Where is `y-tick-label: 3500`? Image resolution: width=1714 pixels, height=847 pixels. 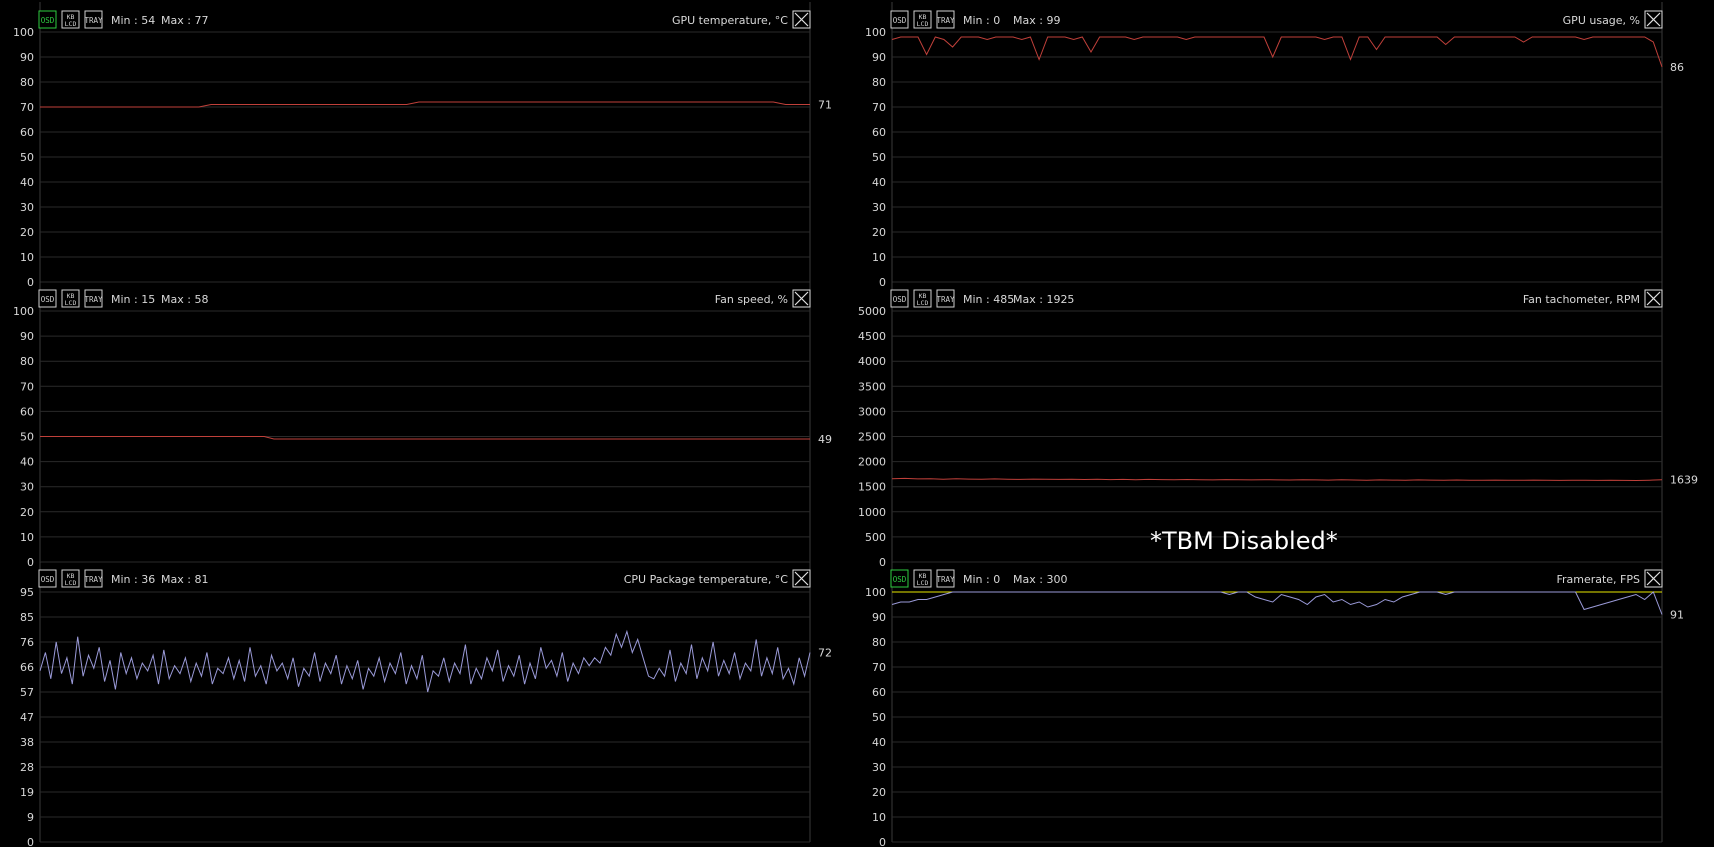
y-tick-label: 3500 is located at coordinates (872, 386).